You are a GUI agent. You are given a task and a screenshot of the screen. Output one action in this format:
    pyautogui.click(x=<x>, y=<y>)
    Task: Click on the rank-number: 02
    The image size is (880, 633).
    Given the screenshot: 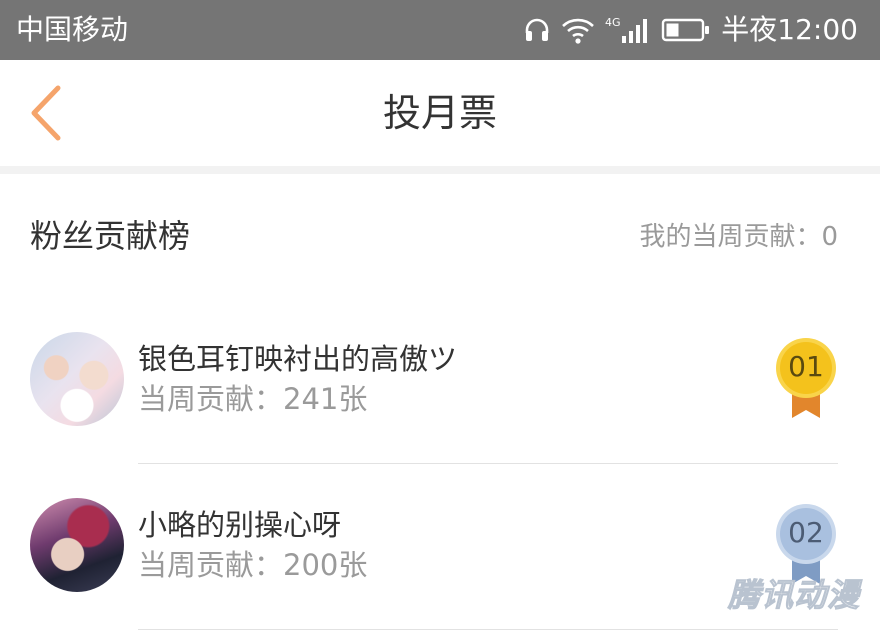 What is the action you would take?
    pyautogui.click(x=806, y=532)
    